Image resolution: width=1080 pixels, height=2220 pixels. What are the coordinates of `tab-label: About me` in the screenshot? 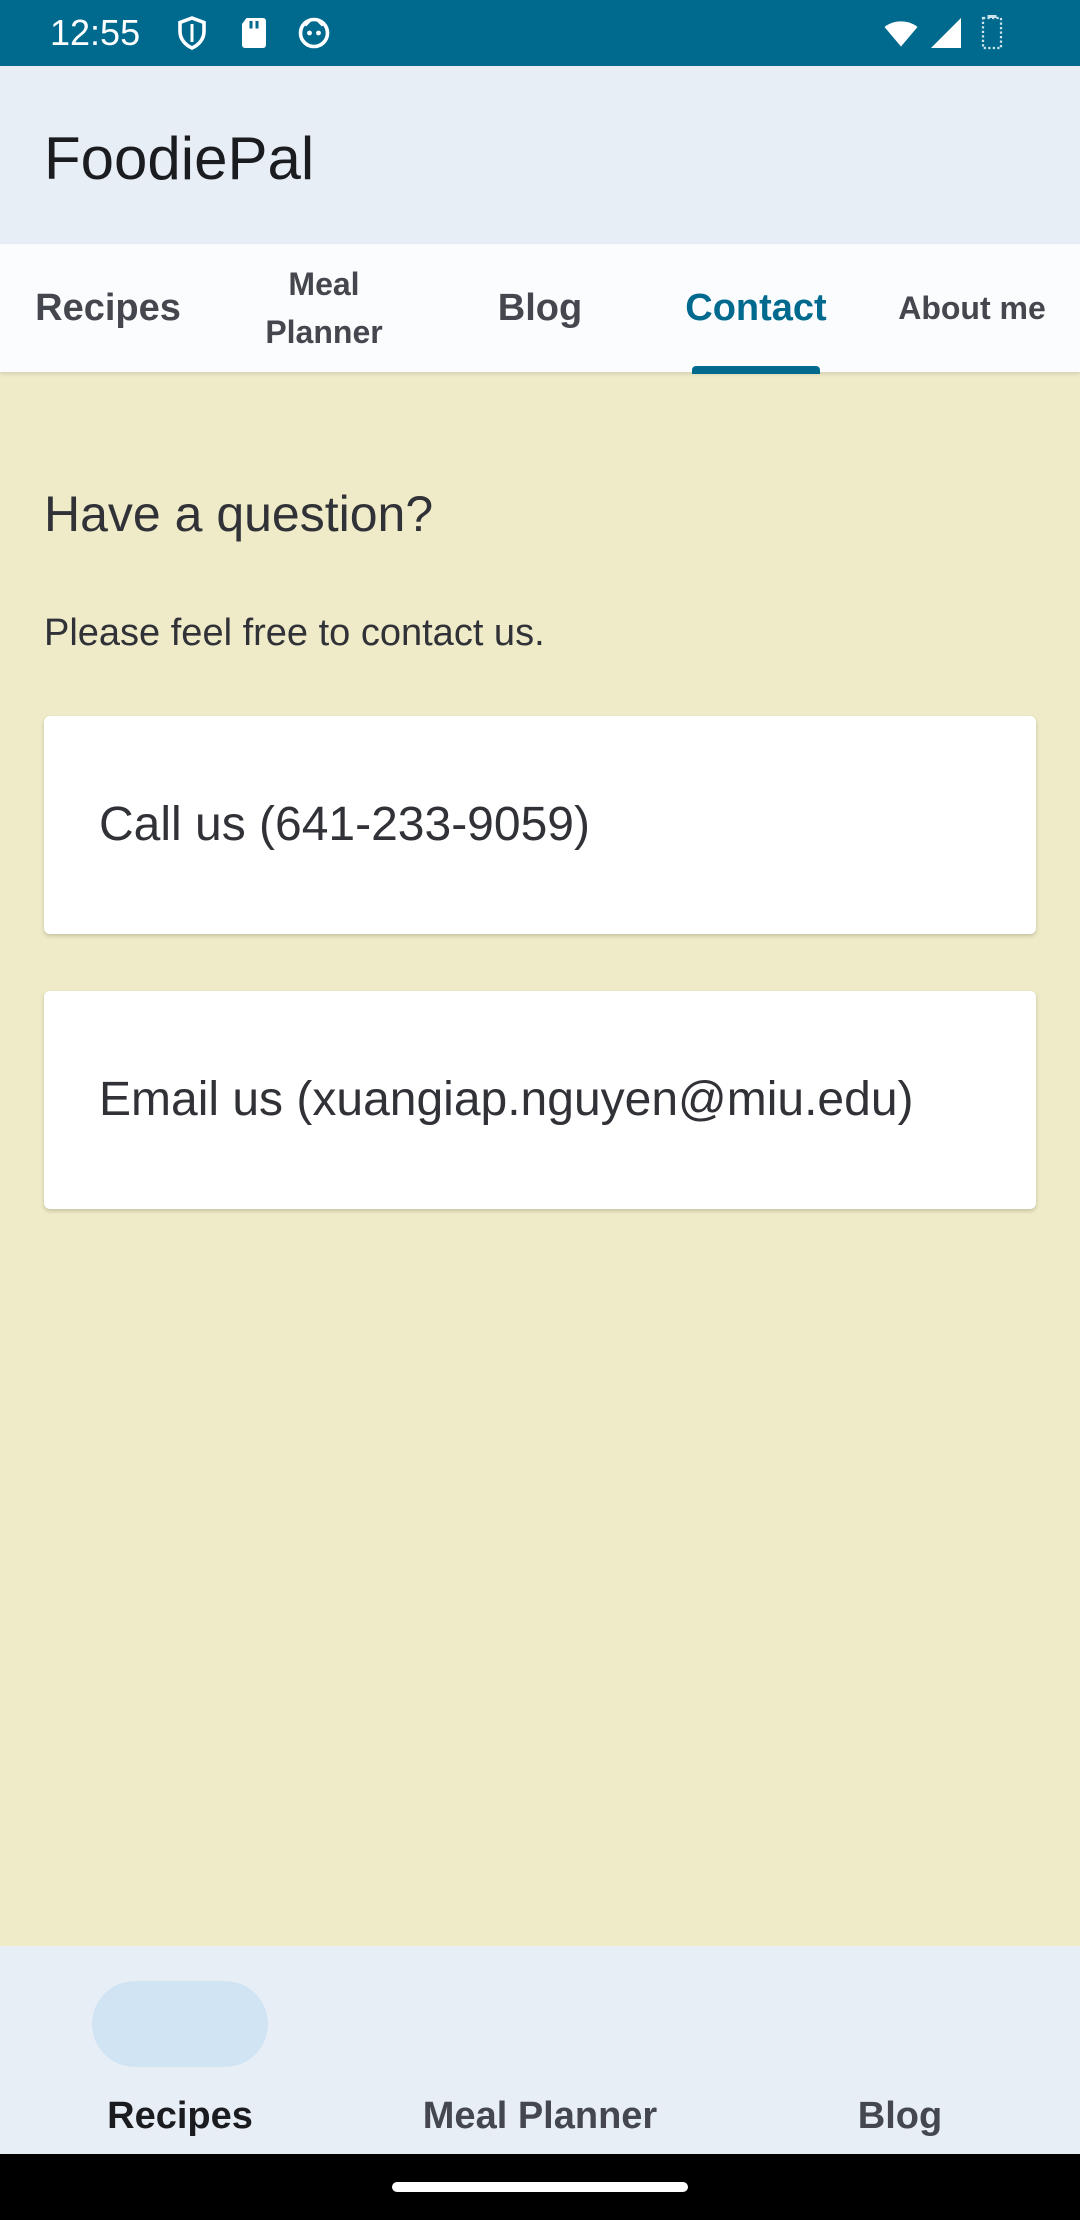 It's located at (972, 307).